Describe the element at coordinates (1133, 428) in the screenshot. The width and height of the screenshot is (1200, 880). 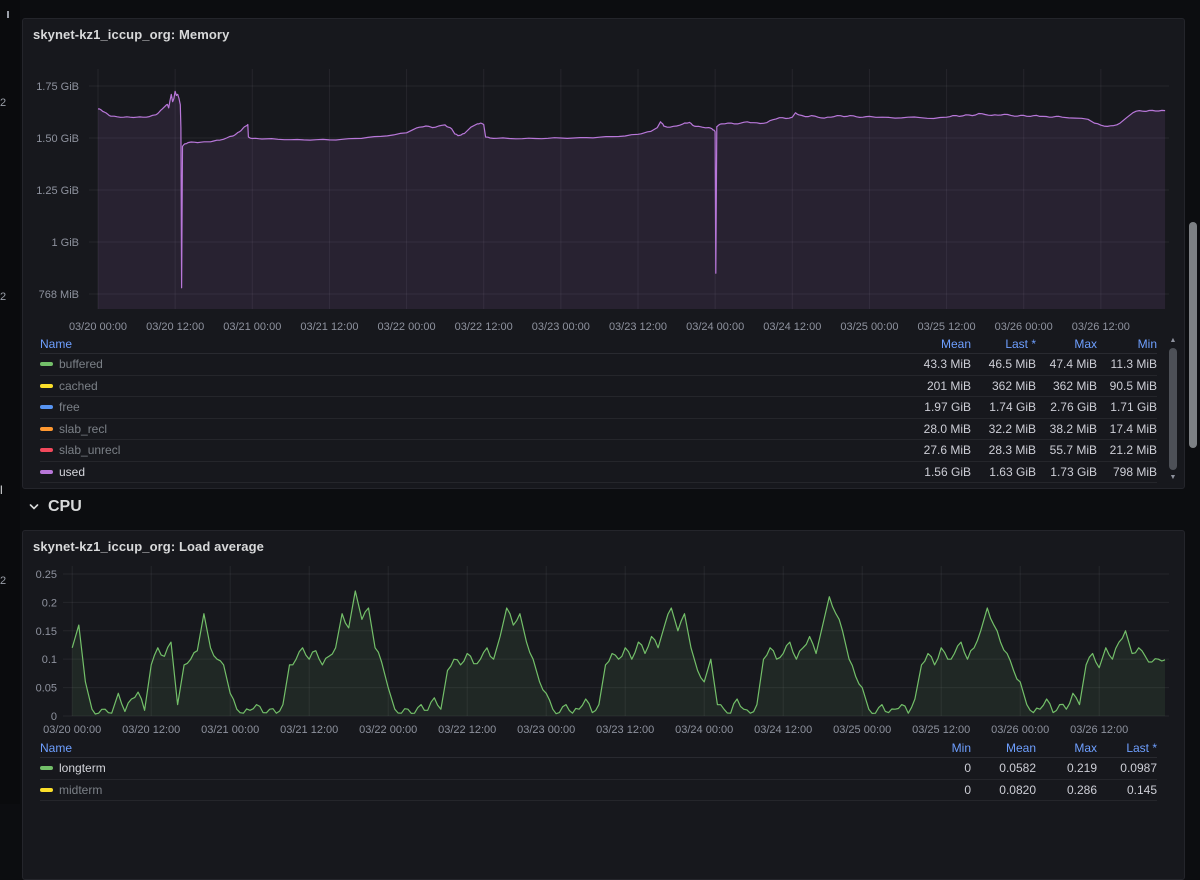
I see `legend-stat-value: 17.4 MiB` at that location.